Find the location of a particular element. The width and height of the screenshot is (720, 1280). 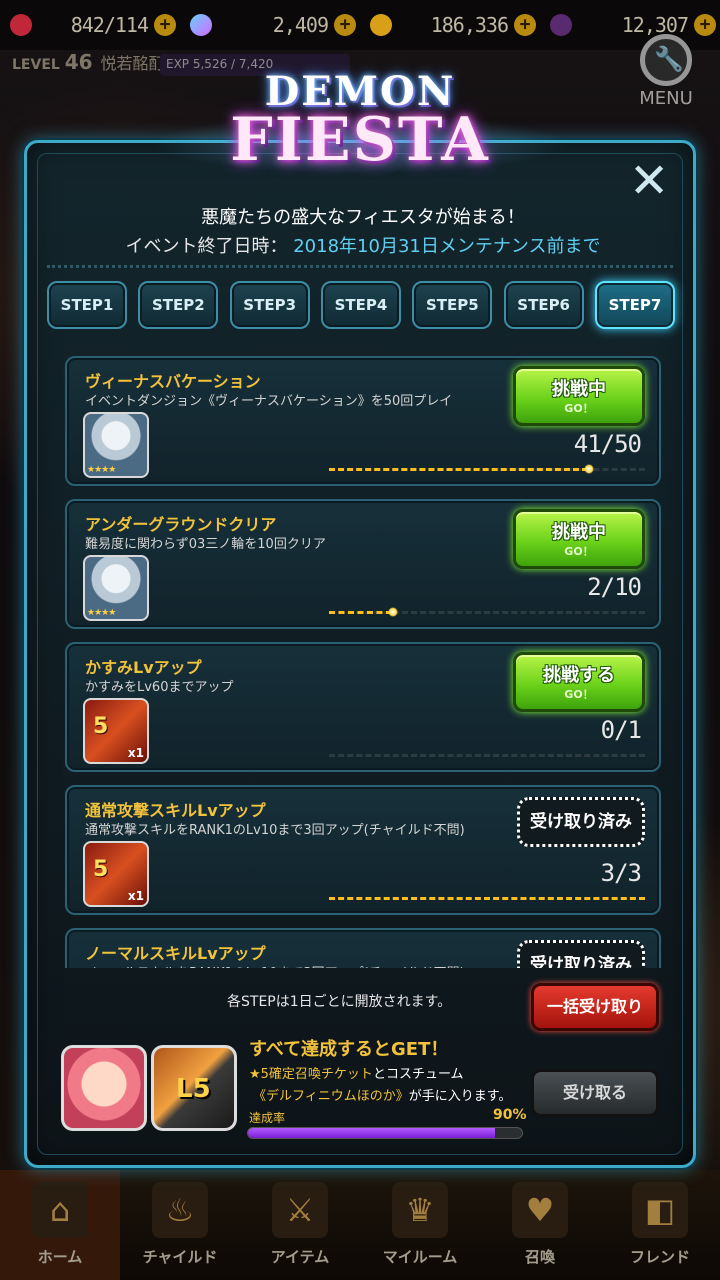

menu-button: MENU is located at coordinates (666, 74).